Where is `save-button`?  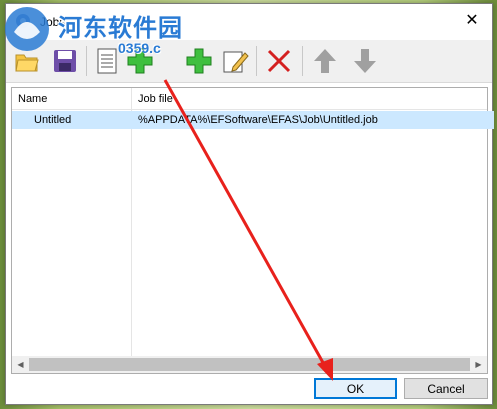 save-button is located at coordinates (65, 61).